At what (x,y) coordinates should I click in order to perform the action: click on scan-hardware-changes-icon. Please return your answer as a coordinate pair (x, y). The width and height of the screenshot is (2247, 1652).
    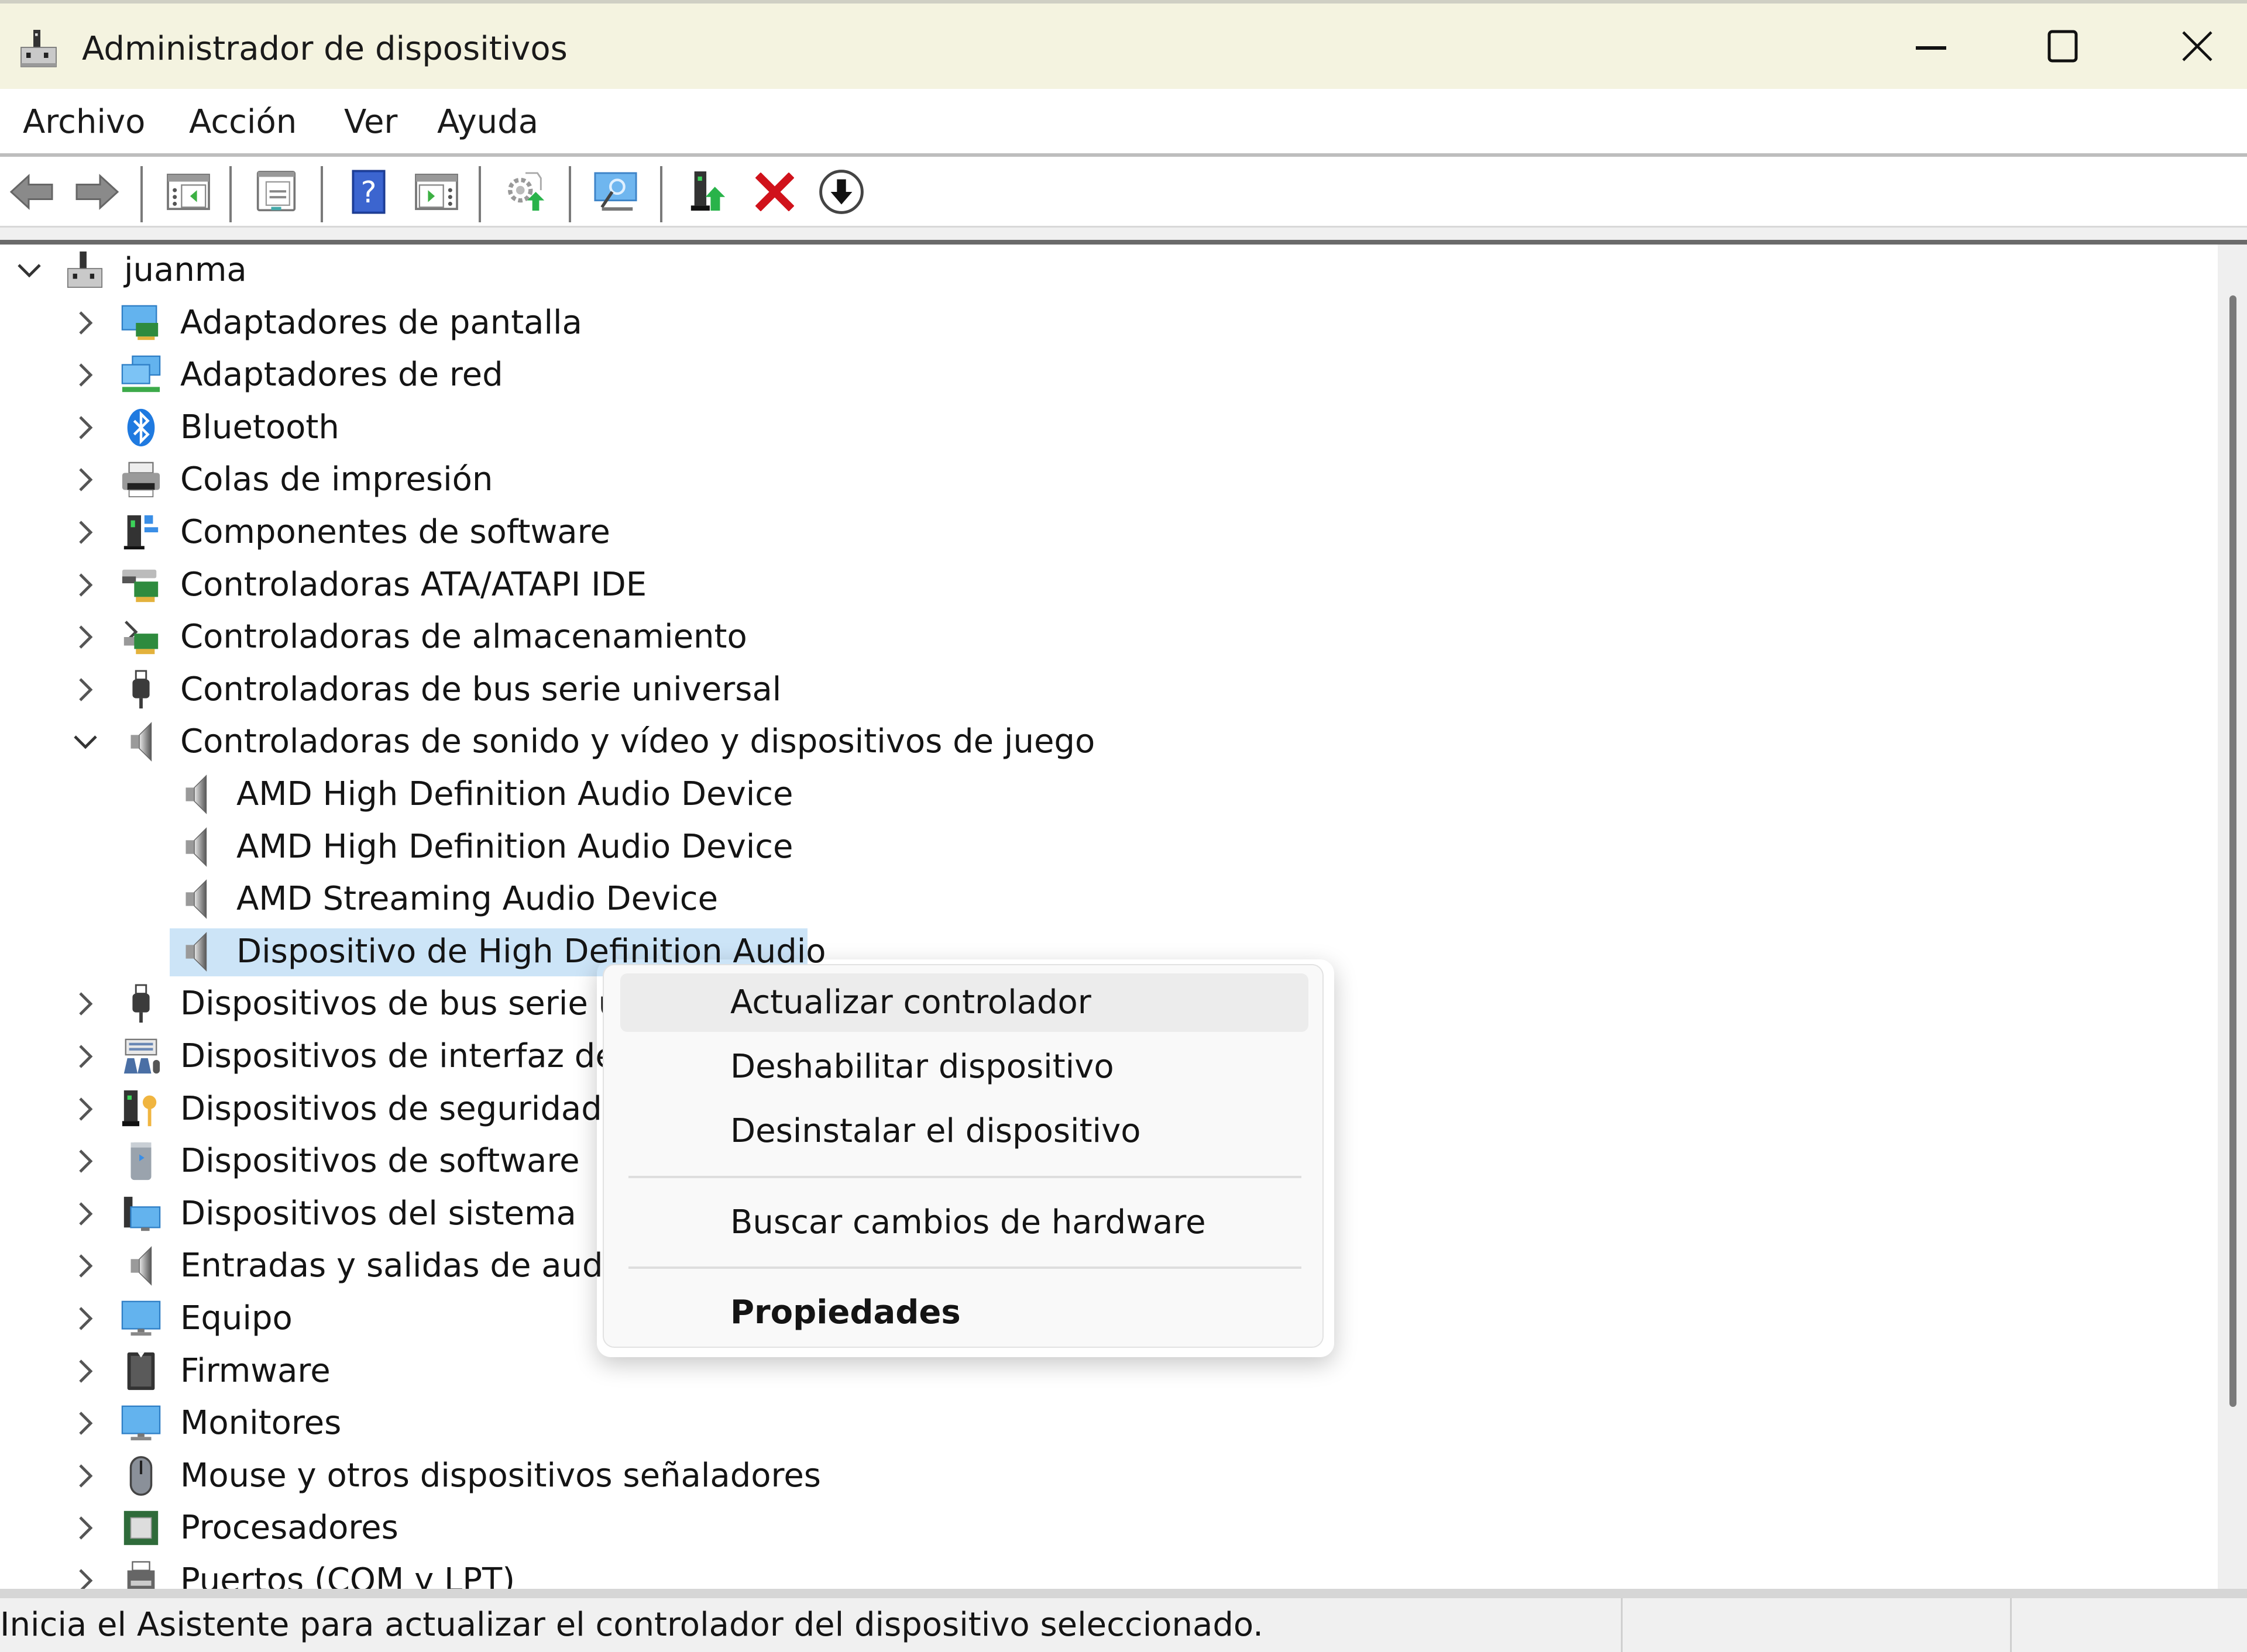
    Looking at the image, I should click on (616, 193).